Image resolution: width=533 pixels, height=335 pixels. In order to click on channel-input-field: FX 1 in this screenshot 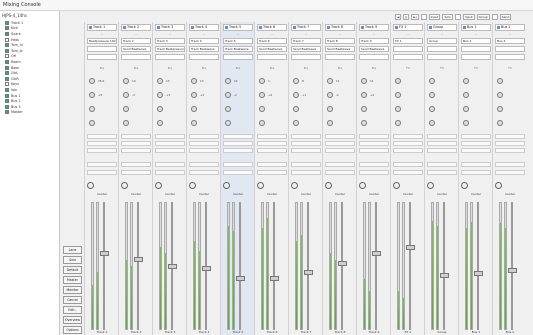, I will do `click(408, 41)`.